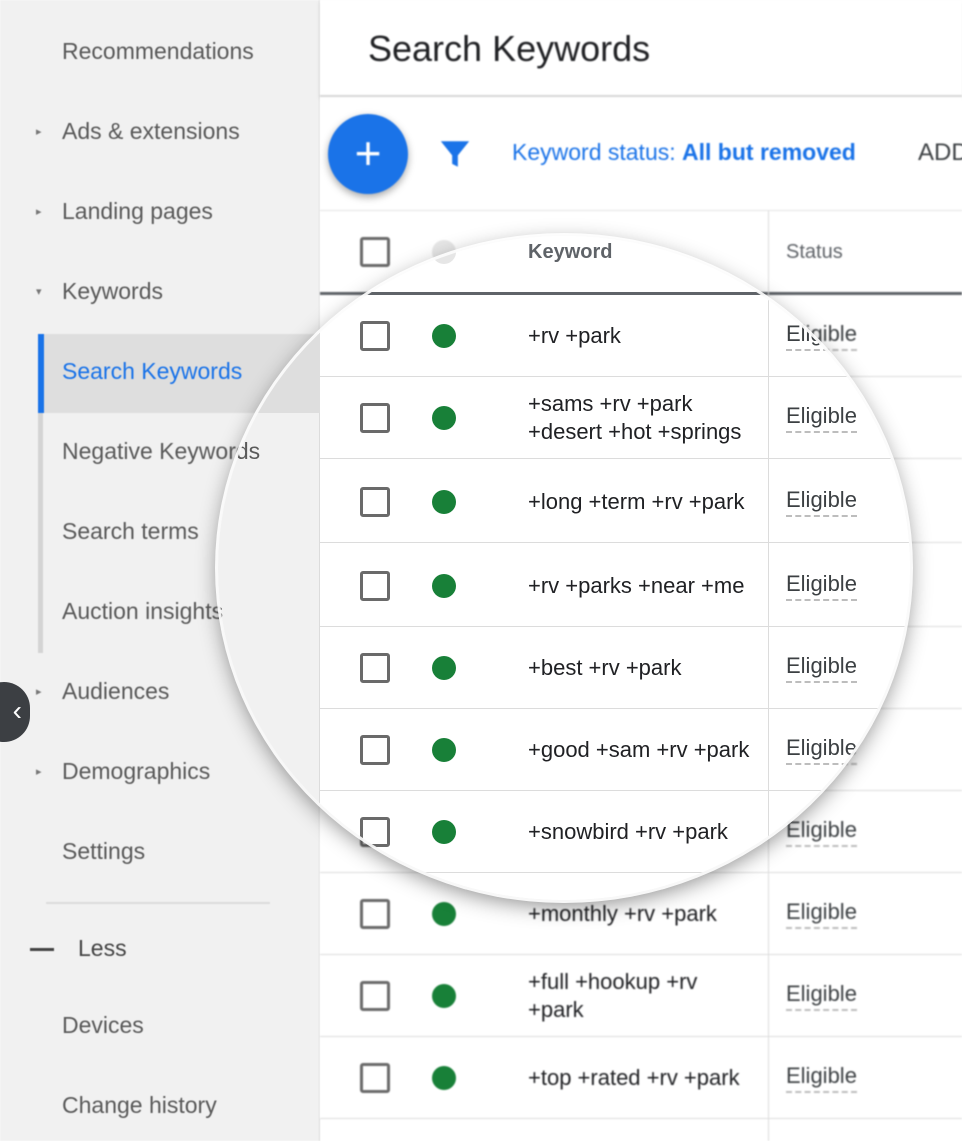 The width and height of the screenshot is (962, 1141). What do you see at coordinates (39, 291) in the screenshot?
I see `caret-down-icon: ▾` at bounding box center [39, 291].